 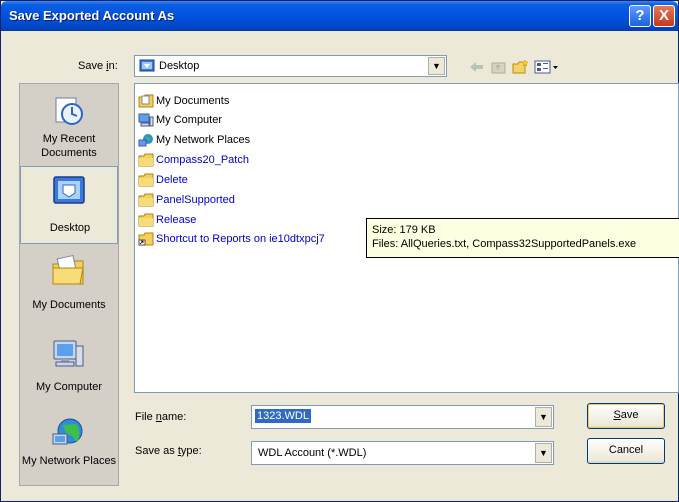 What do you see at coordinates (547, 67) in the screenshot?
I see `views-menu-icon` at bounding box center [547, 67].